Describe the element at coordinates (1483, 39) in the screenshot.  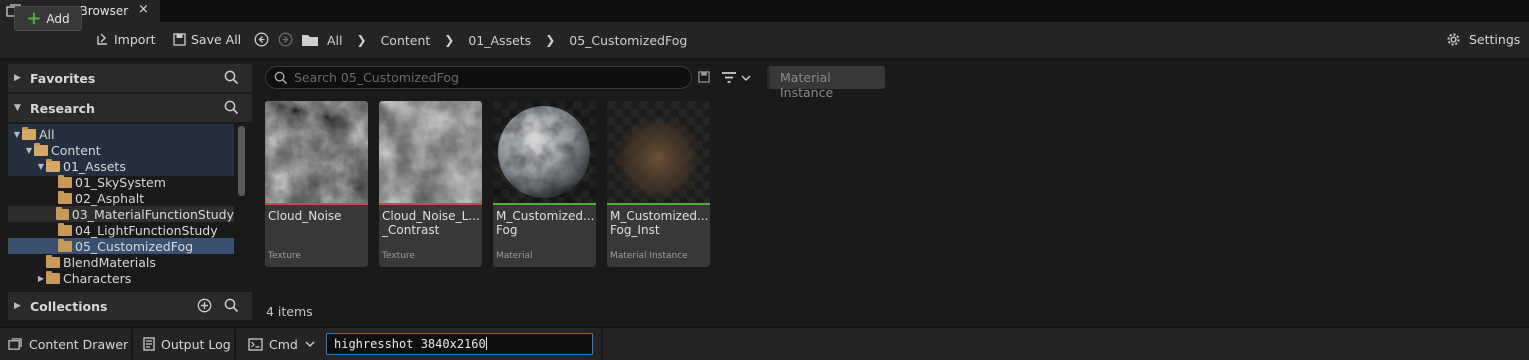
I see `settings-button: Settings` at that location.